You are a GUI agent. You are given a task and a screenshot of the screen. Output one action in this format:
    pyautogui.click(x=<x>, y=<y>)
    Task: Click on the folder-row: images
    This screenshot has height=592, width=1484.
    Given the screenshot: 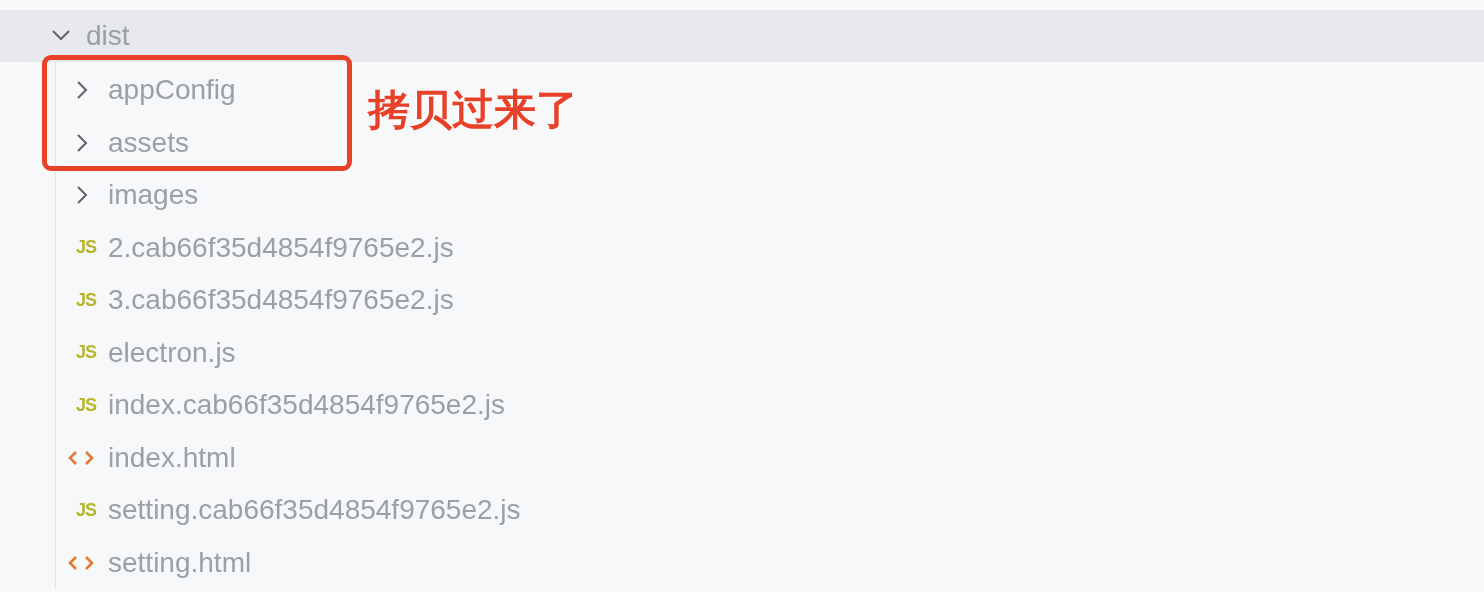 What is the action you would take?
    pyautogui.click(x=198, y=195)
    